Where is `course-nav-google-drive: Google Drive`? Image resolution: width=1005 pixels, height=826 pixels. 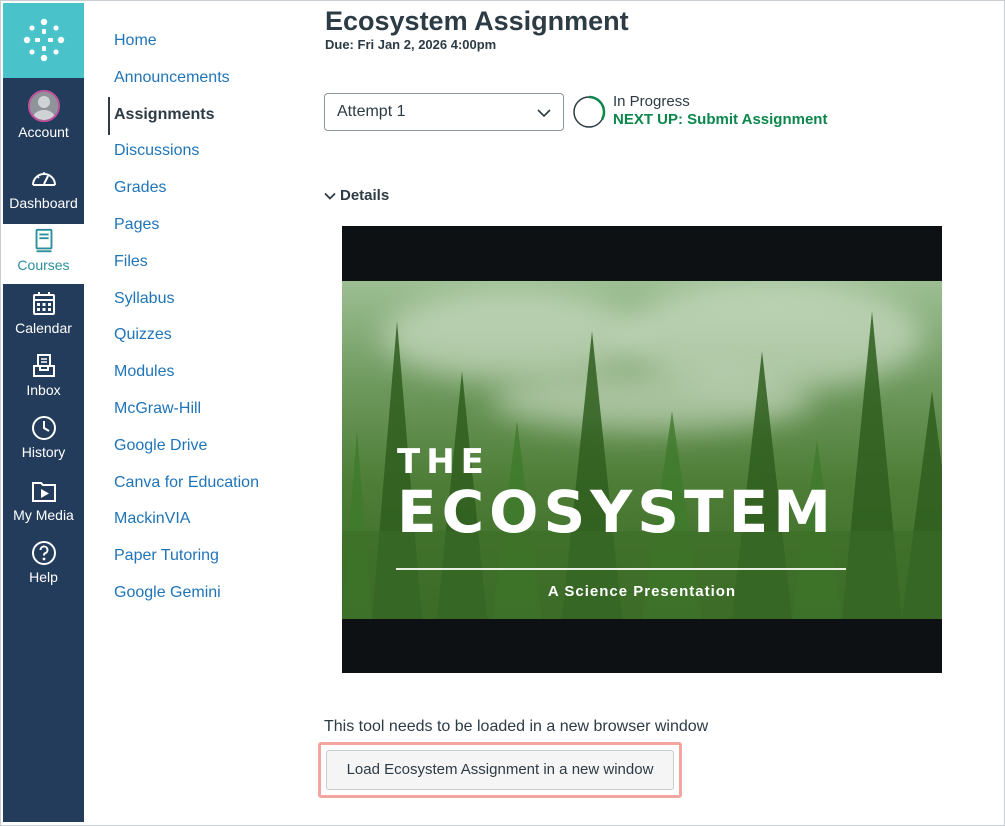 course-nav-google-drive: Google Drive is located at coordinates (160, 446).